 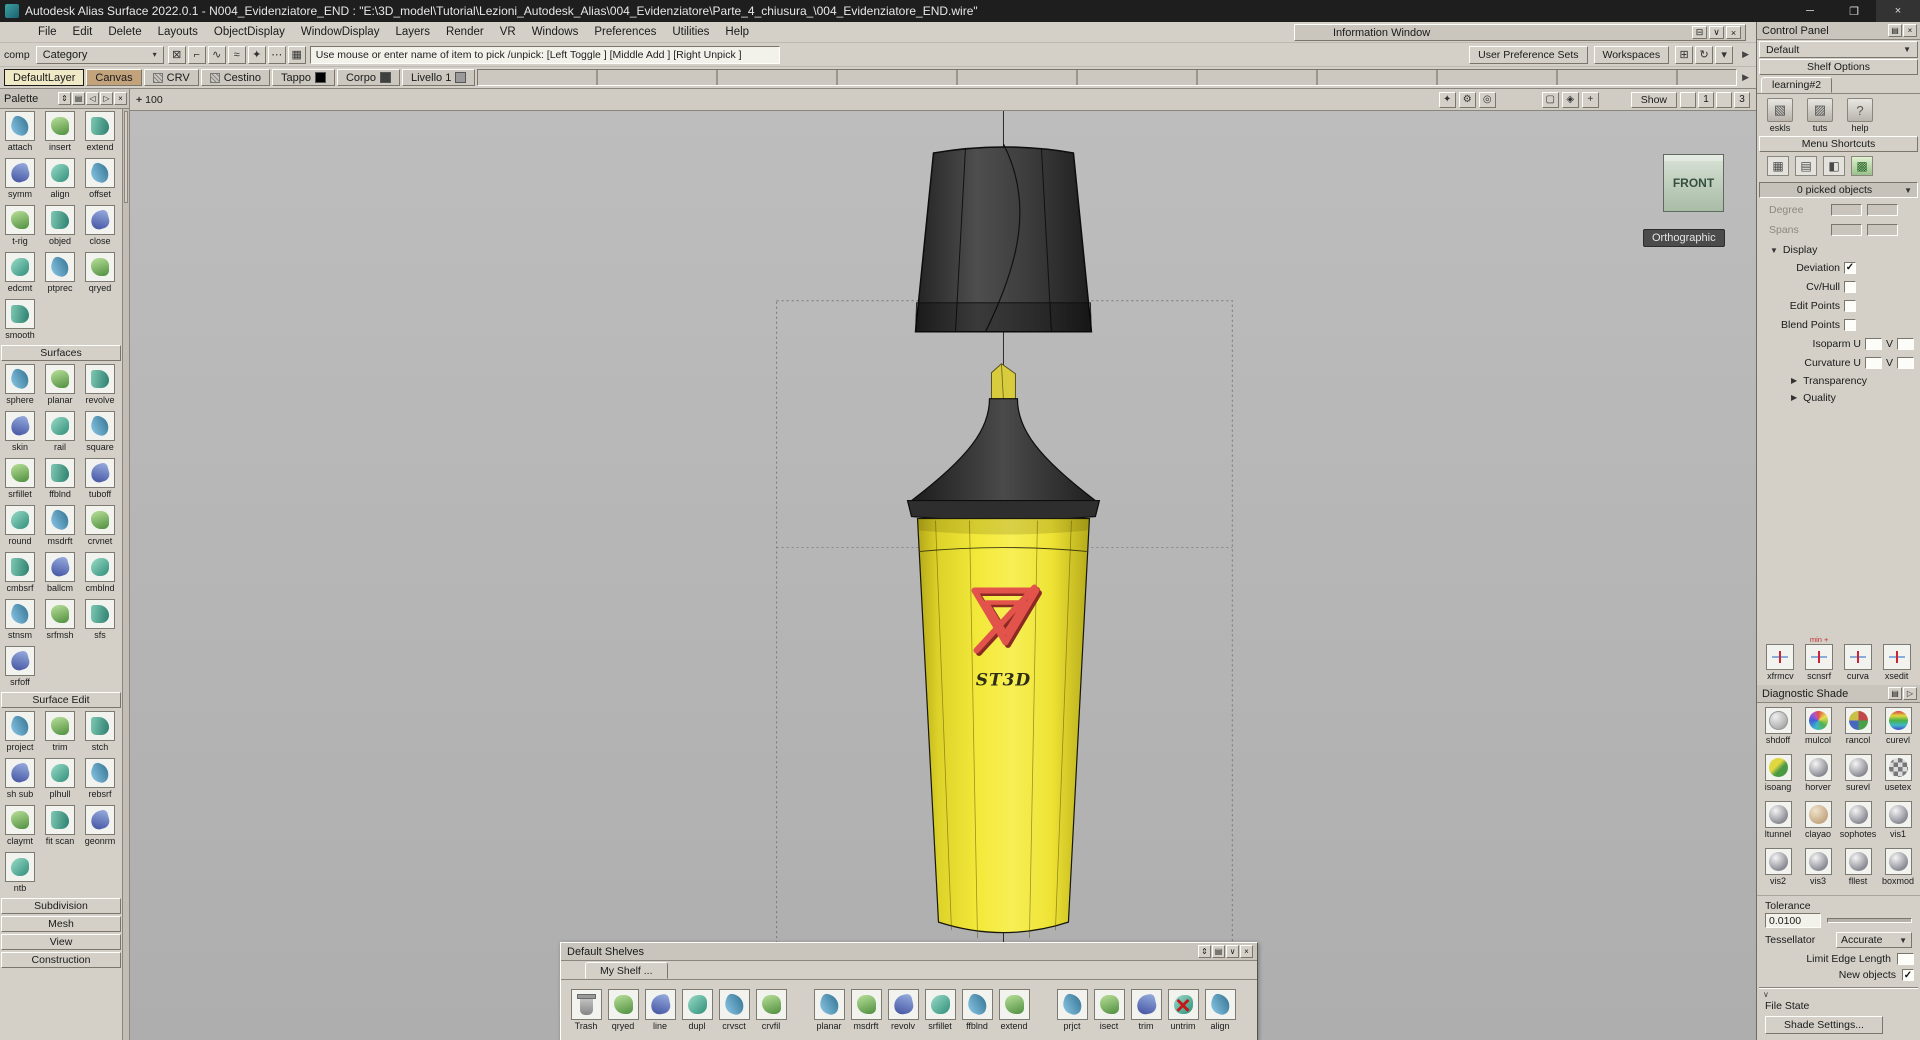 I want to click on palette-tool: plhull, so click(x=60, y=779).